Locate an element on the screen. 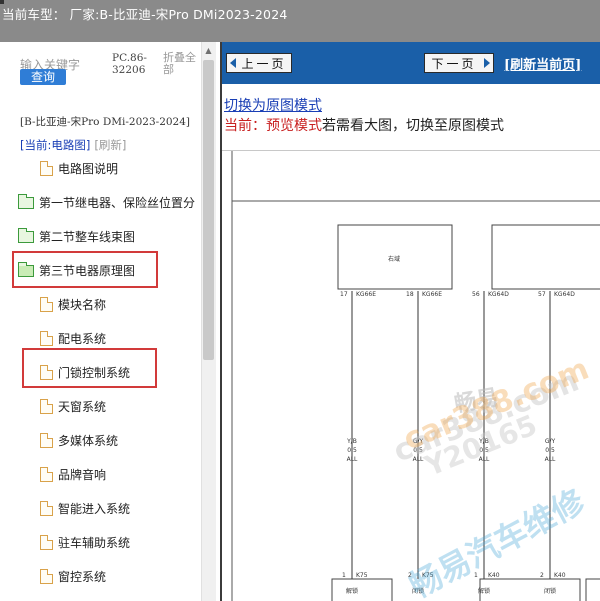  switch-mode-link: 切换为原图模式 is located at coordinates (273, 105).